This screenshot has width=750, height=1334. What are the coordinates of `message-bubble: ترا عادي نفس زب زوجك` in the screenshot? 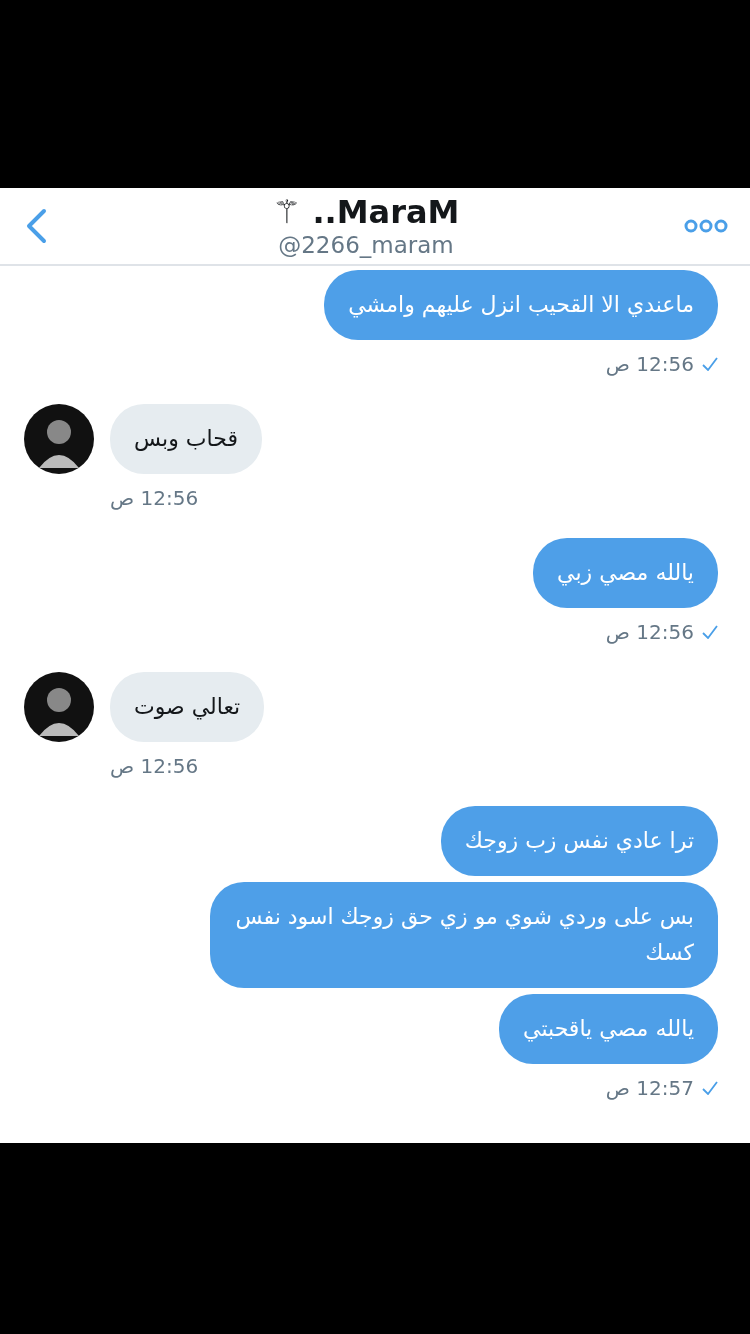 It's located at (579, 841).